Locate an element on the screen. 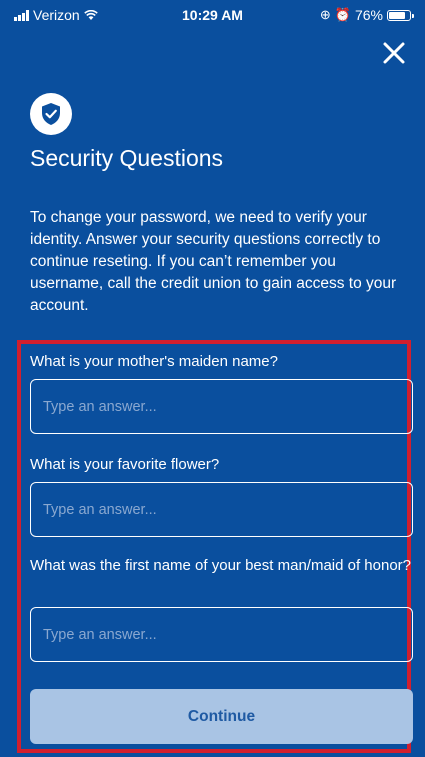 Image resolution: width=425 pixels, height=757 pixels. shield-check-icon is located at coordinates (51, 114).